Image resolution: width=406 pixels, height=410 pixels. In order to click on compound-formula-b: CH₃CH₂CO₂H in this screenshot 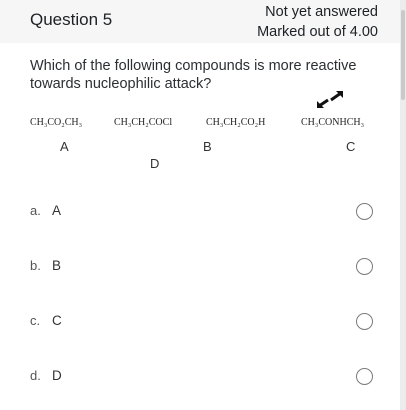, I will do `click(236, 122)`.